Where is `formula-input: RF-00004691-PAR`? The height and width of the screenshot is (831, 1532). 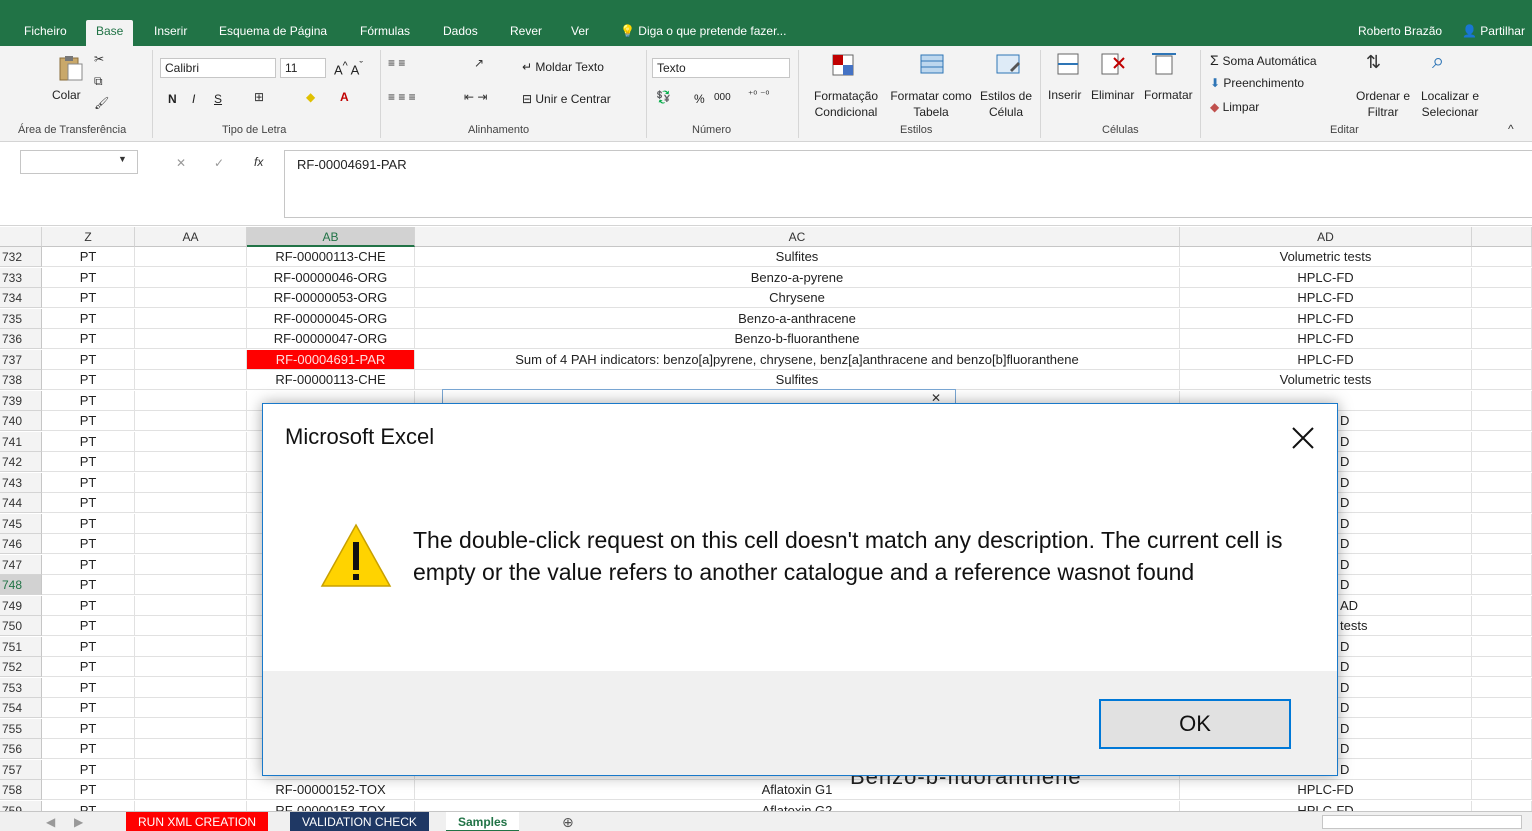 formula-input: RF-00004691-PAR is located at coordinates (908, 184).